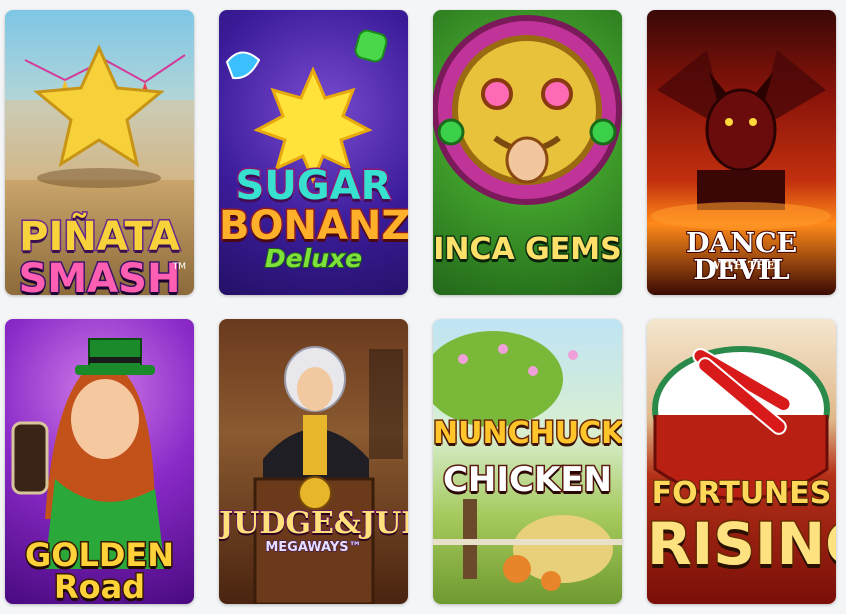 The width and height of the screenshot is (846, 614). I want to click on game-title-line: RISING, so click(741, 544).